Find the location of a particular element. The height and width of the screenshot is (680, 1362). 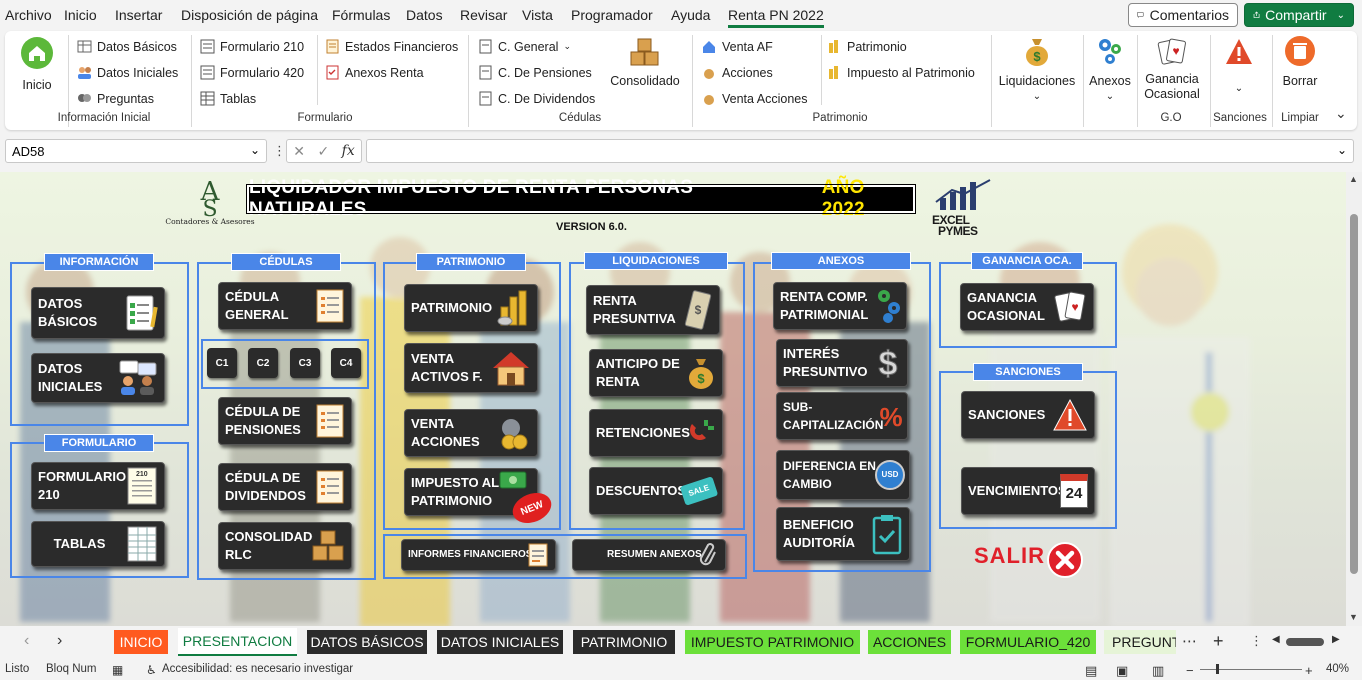

sheet-tab-datos-basicos: DATOS BÁSICOS is located at coordinates (367, 642).